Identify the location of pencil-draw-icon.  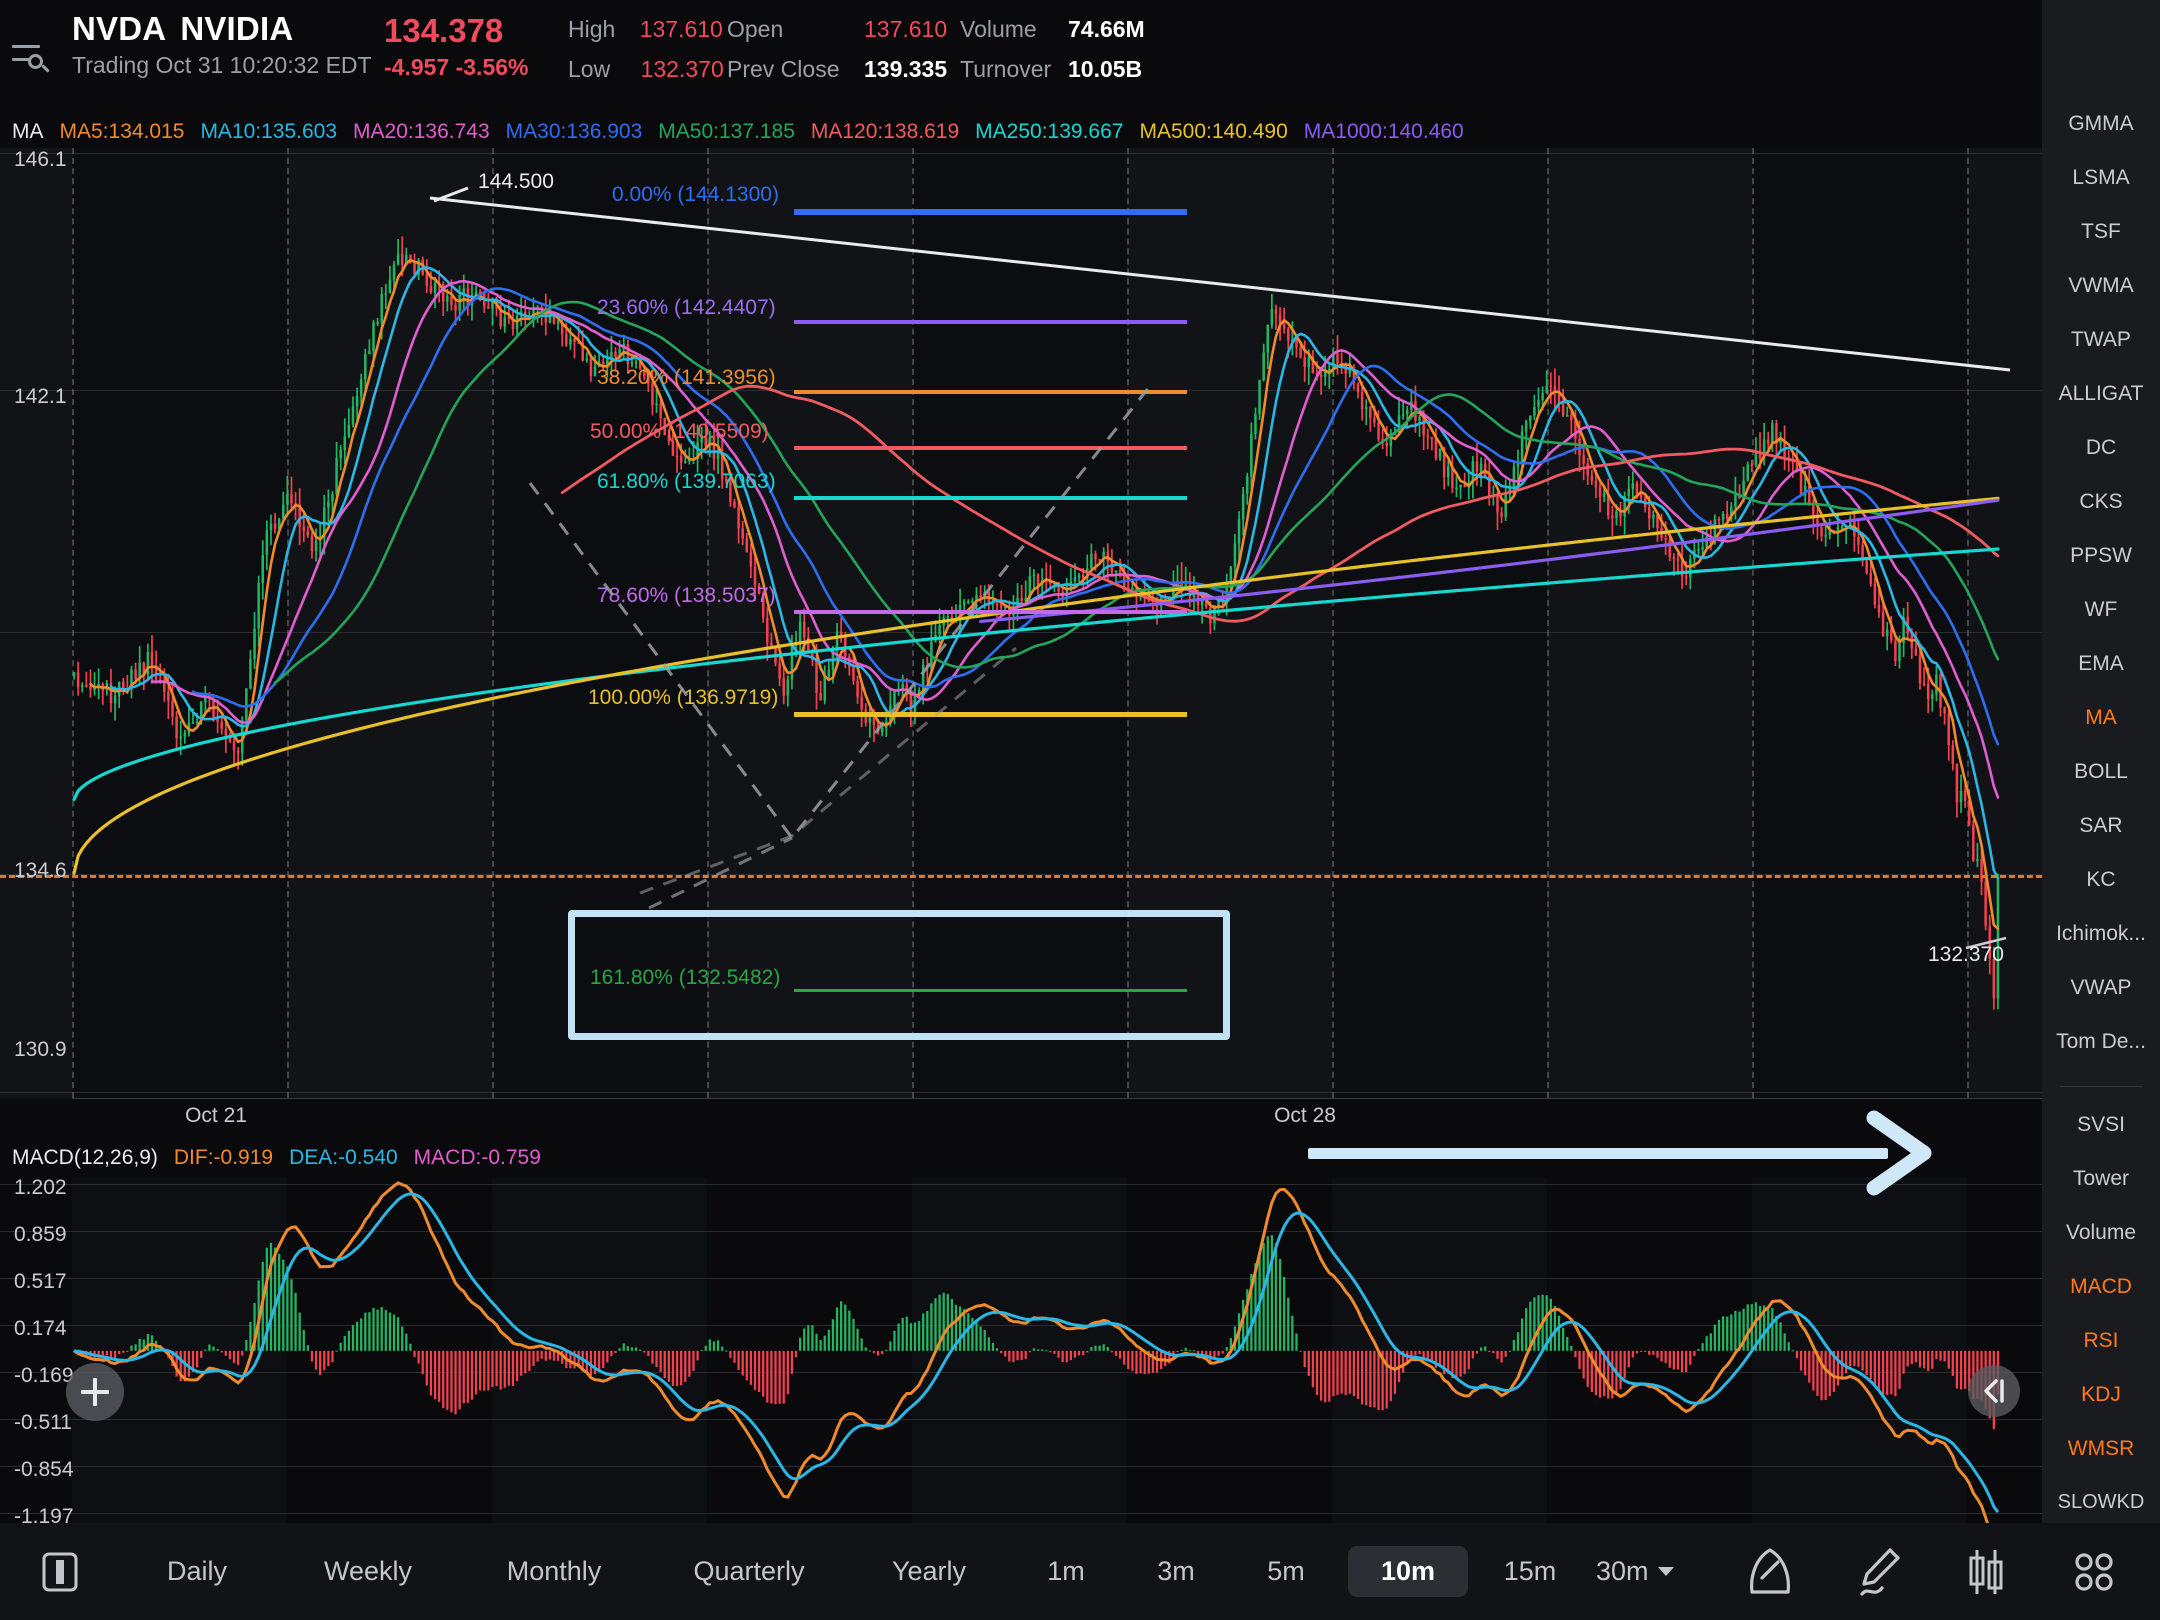
(1878, 1572).